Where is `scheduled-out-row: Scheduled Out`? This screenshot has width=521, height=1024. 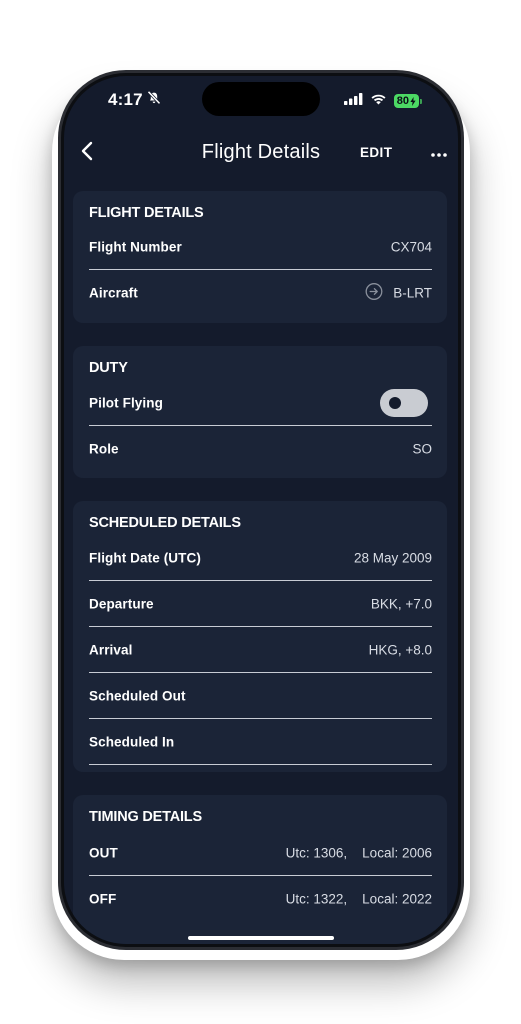 scheduled-out-row: Scheduled Out is located at coordinates (260, 696).